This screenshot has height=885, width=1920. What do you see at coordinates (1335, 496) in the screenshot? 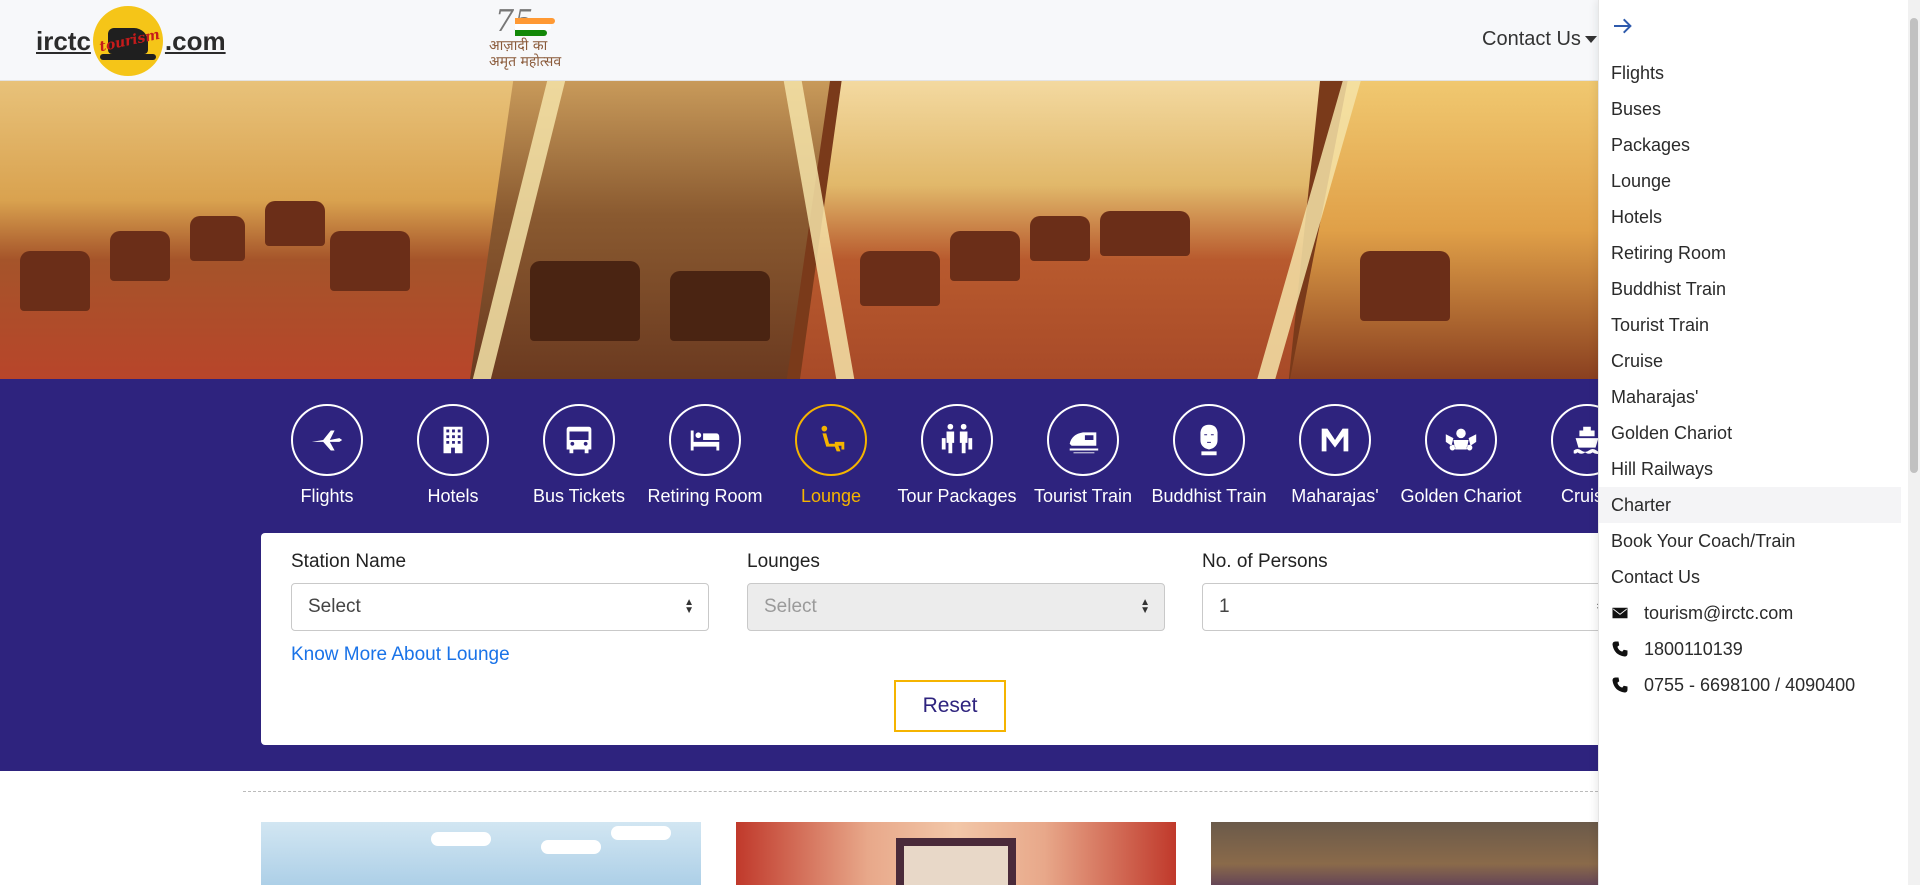
I see `service-label: Maharajas'` at bounding box center [1335, 496].